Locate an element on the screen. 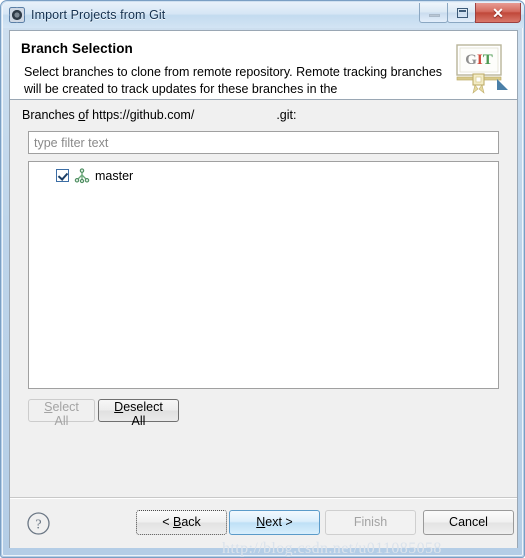 Image resolution: width=525 pixels, height=558 pixels. tree-row: master is located at coordinates (263, 175).